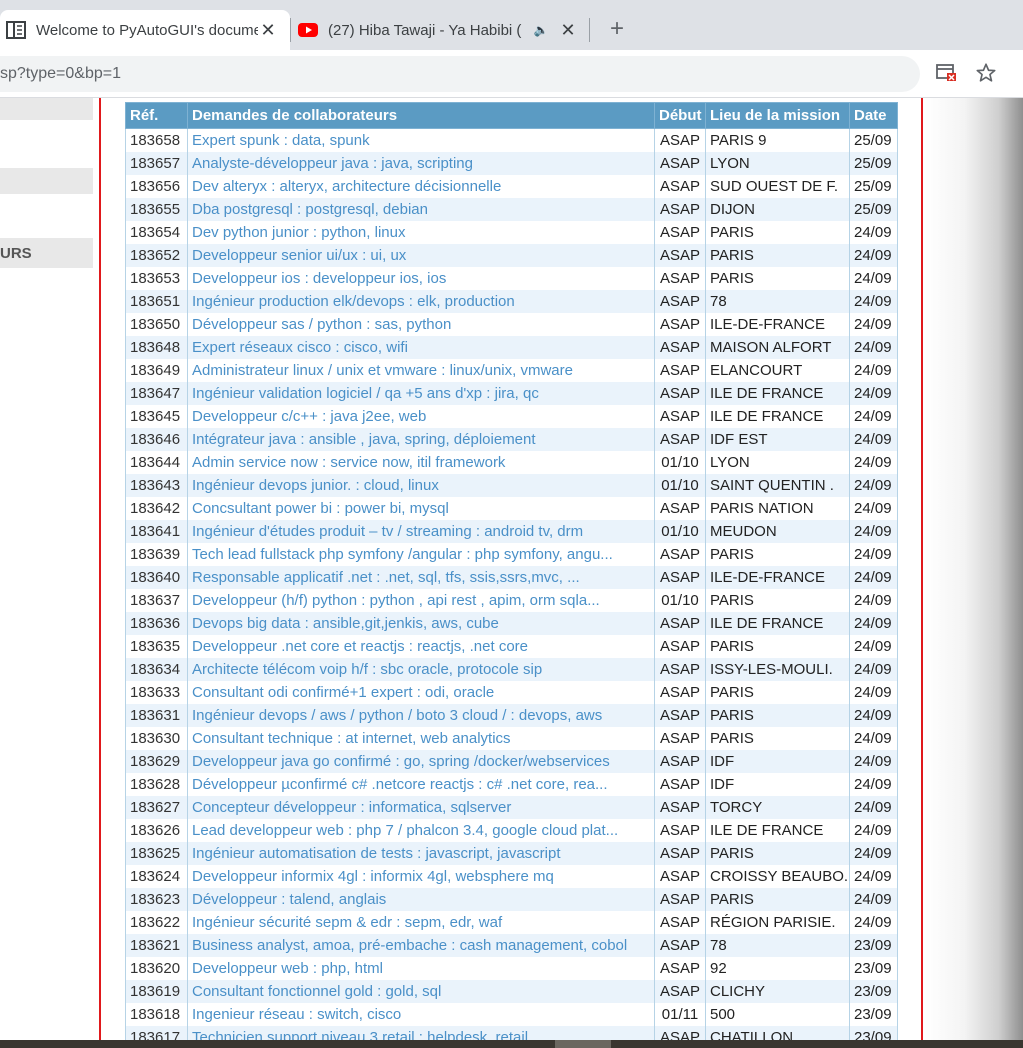 This screenshot has width=1023, height=1048. Describe the element at coordinates (156, 945) in the screenshot. I see `job-ref: 183621` at that location.